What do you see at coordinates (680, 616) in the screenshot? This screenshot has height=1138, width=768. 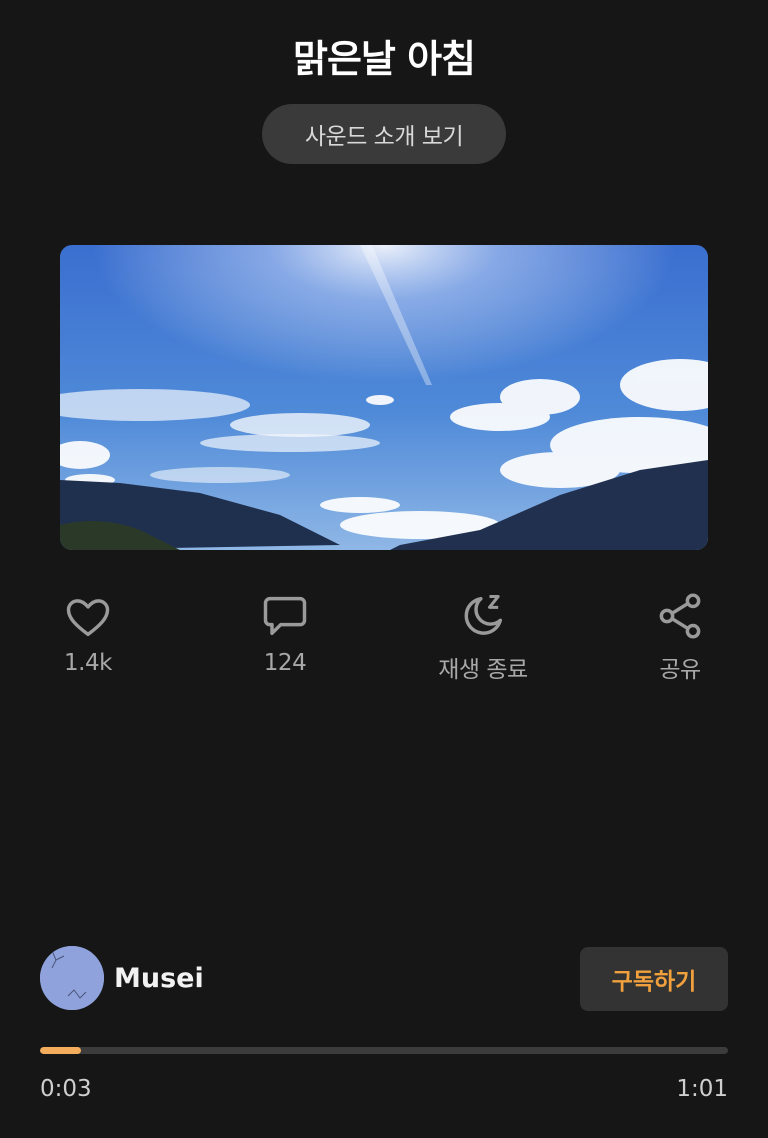 I see `share-icon` at bounding box center [680, 616].